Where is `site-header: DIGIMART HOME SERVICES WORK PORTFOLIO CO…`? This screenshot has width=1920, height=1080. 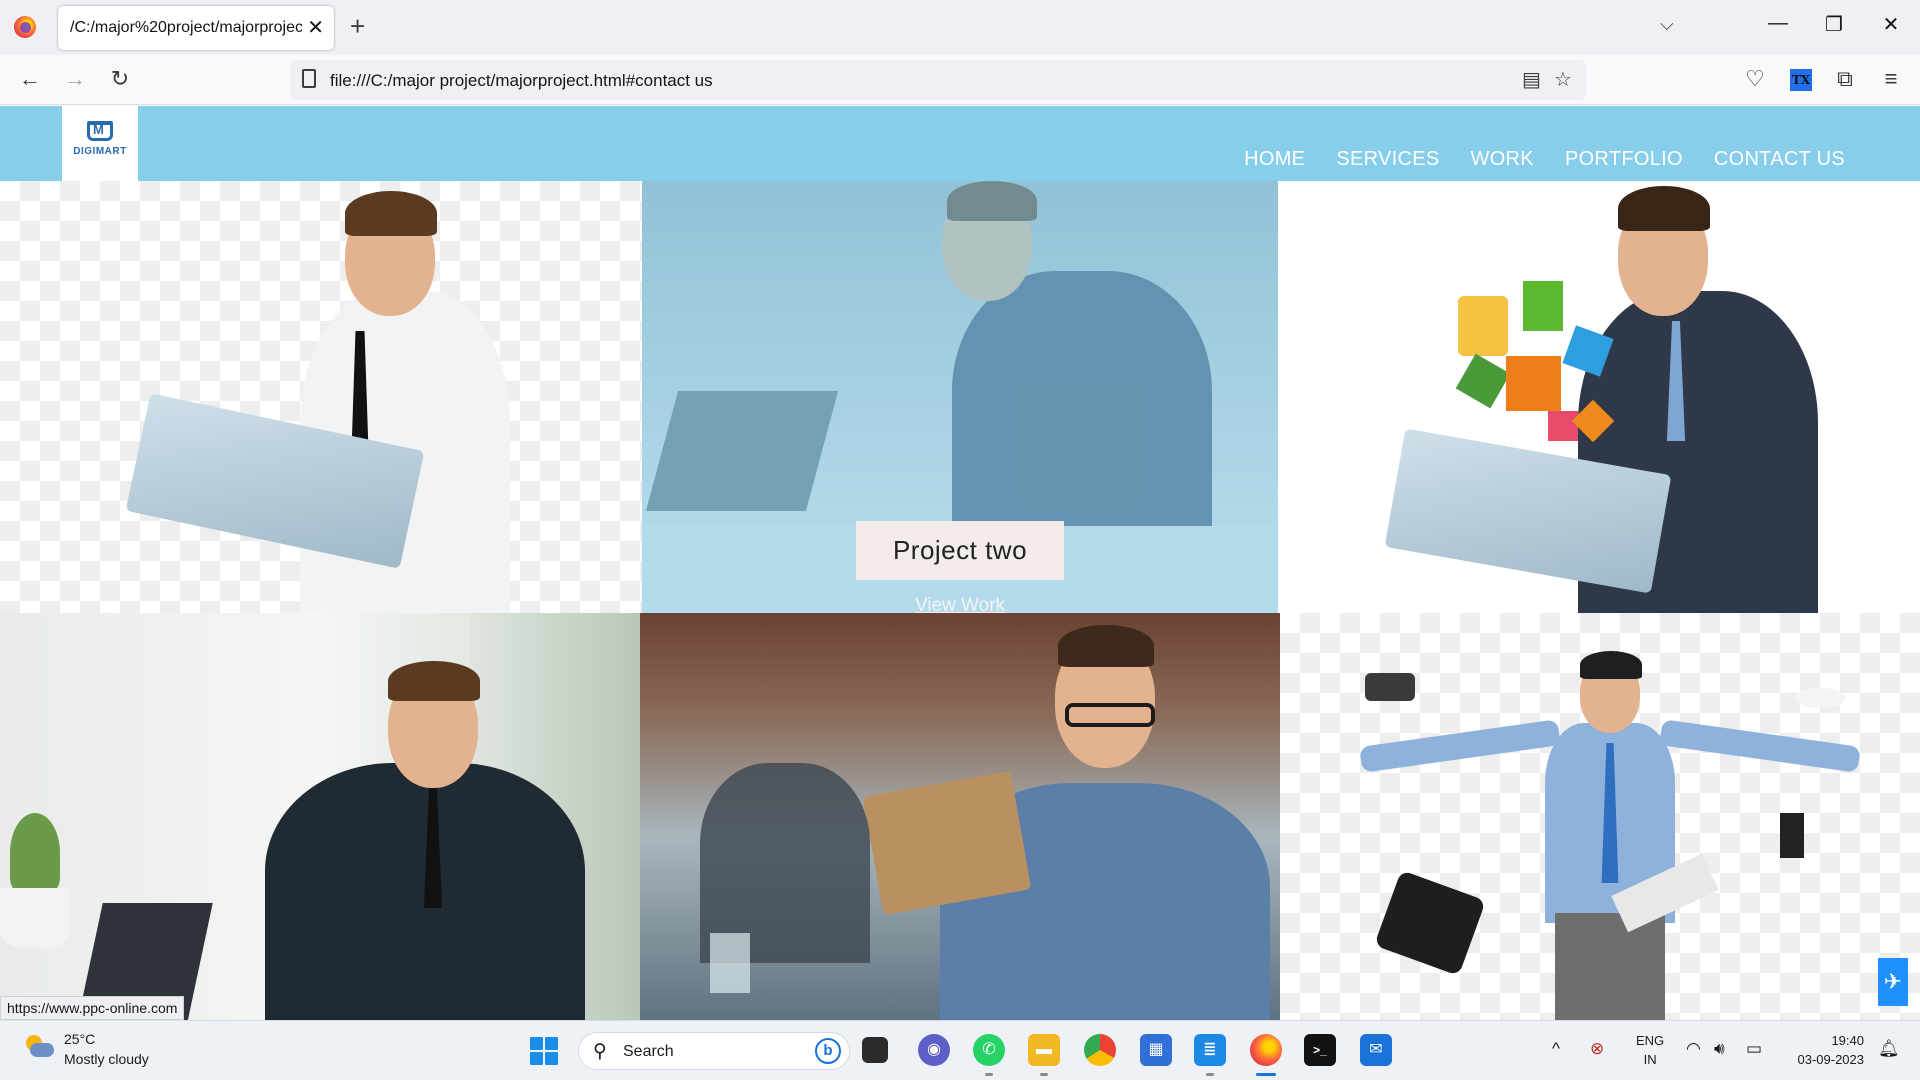 site-header: DIGIMART HOME SERVICES WORK PORTFOLIO CO… is located at coordinates (960, 143).